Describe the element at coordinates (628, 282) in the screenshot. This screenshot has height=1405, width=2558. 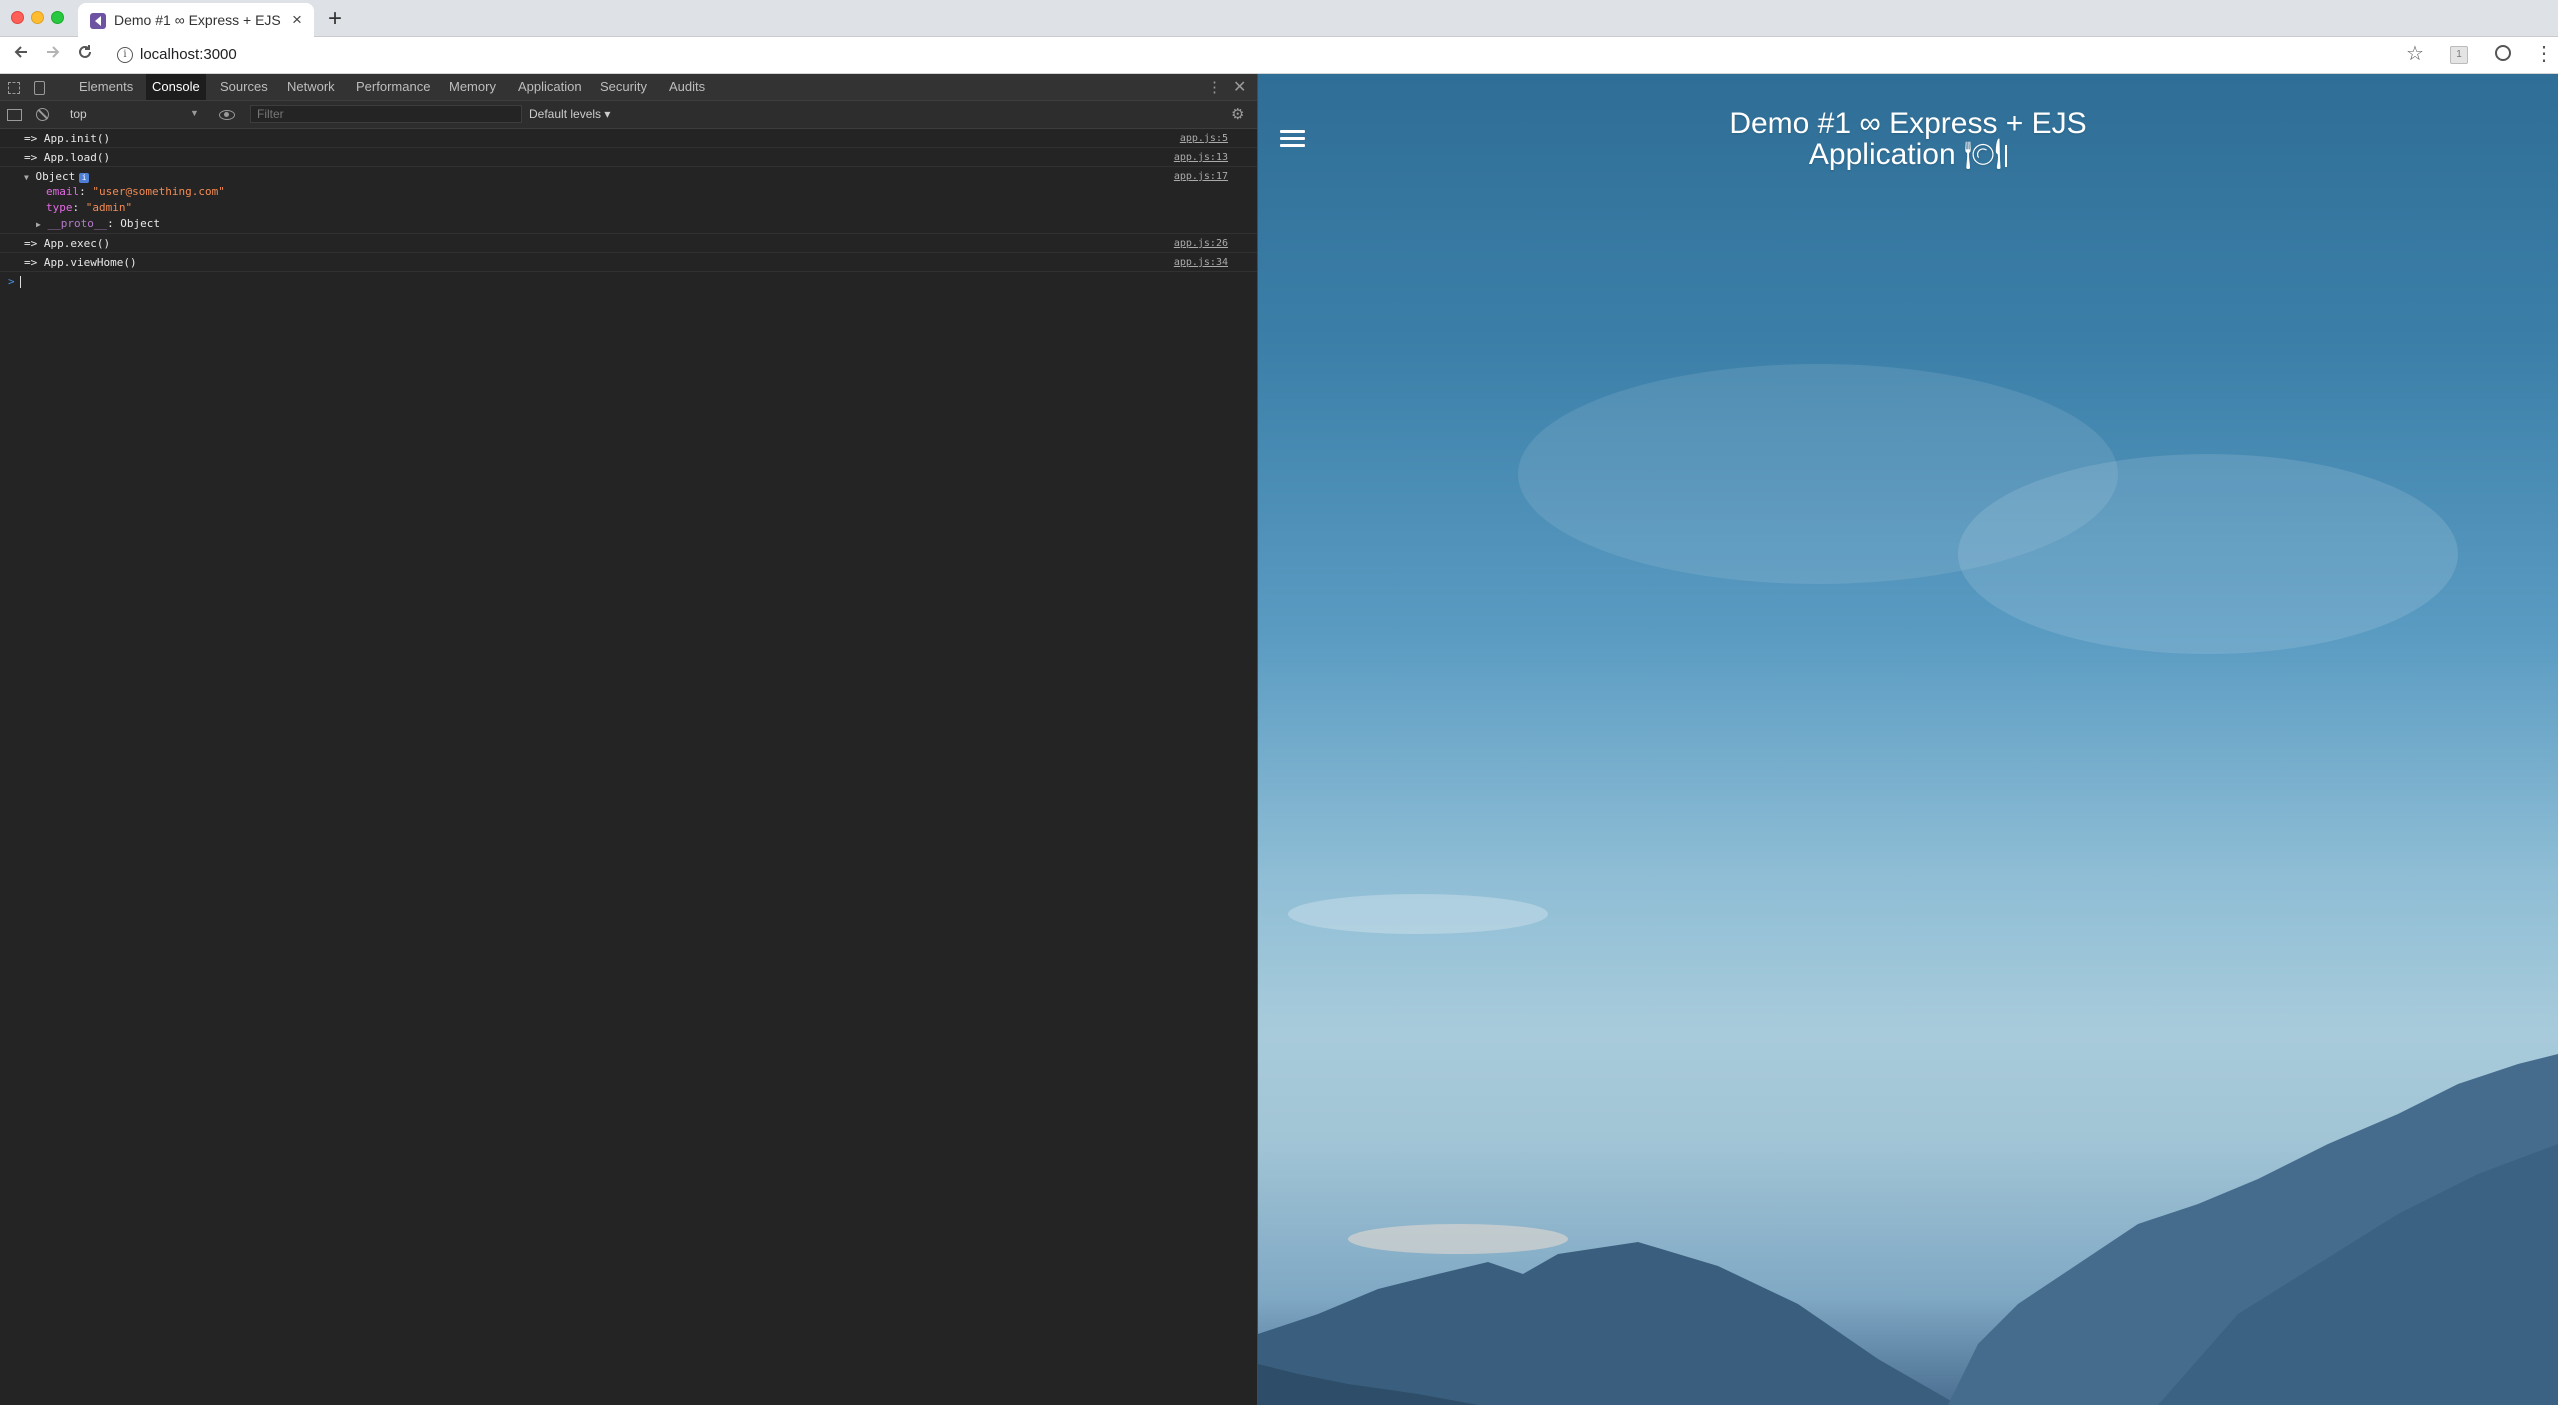
I see `console-prompt: >` at that location.